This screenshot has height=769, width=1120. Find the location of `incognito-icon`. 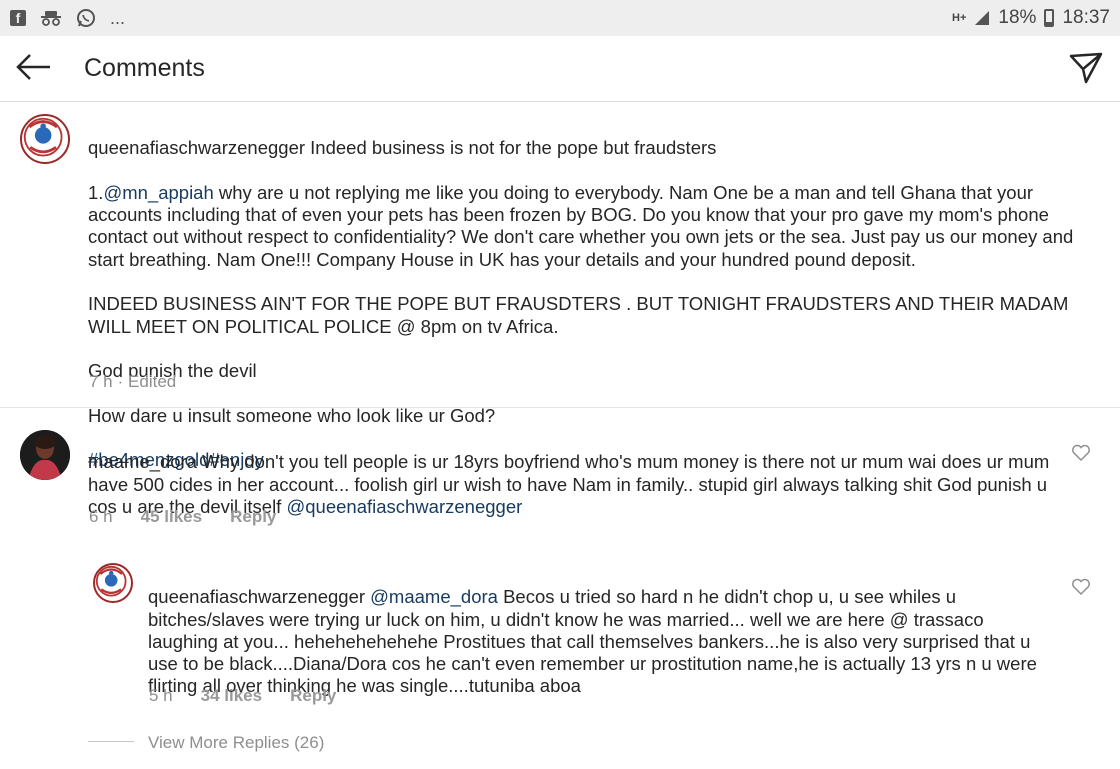

incognito-icon is located at coordinates (51, 18).